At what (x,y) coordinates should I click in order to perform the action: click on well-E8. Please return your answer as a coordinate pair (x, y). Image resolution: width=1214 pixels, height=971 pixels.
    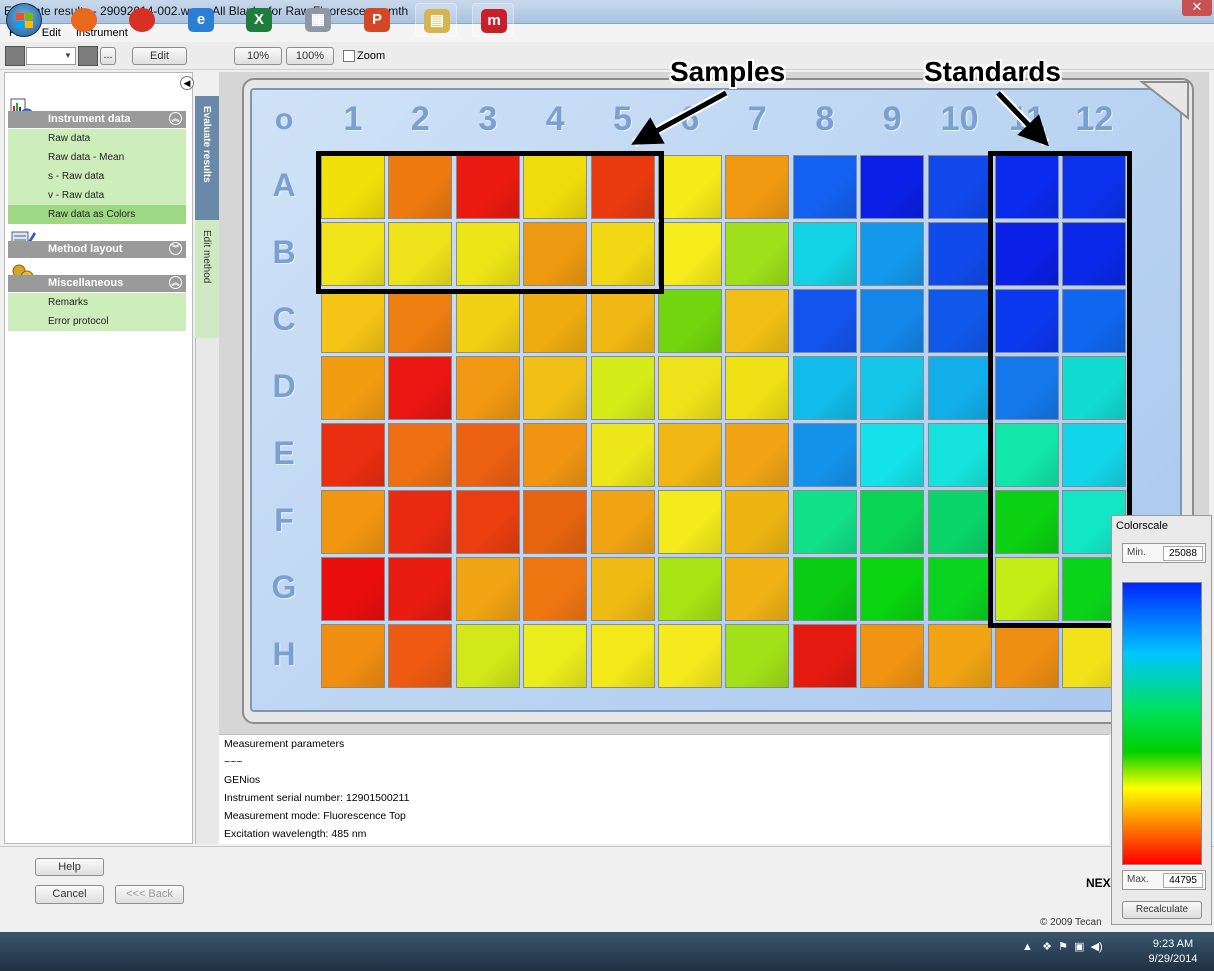
    Looking at the image, I should click on (824, 455).